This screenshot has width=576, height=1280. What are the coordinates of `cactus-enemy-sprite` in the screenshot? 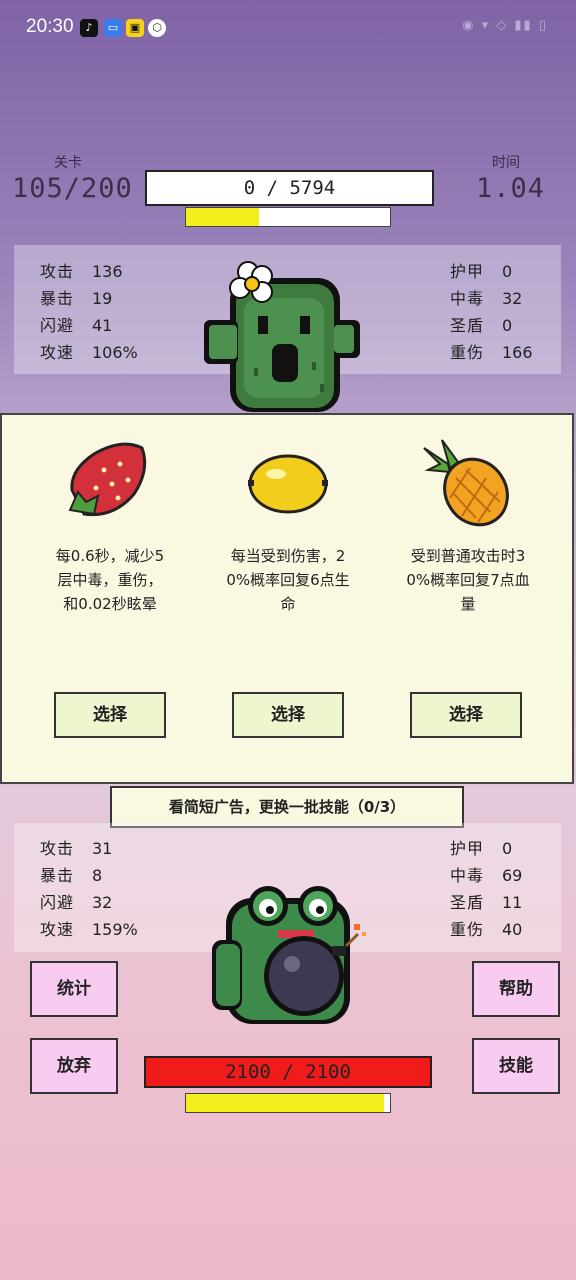 It's located at (282, 336).